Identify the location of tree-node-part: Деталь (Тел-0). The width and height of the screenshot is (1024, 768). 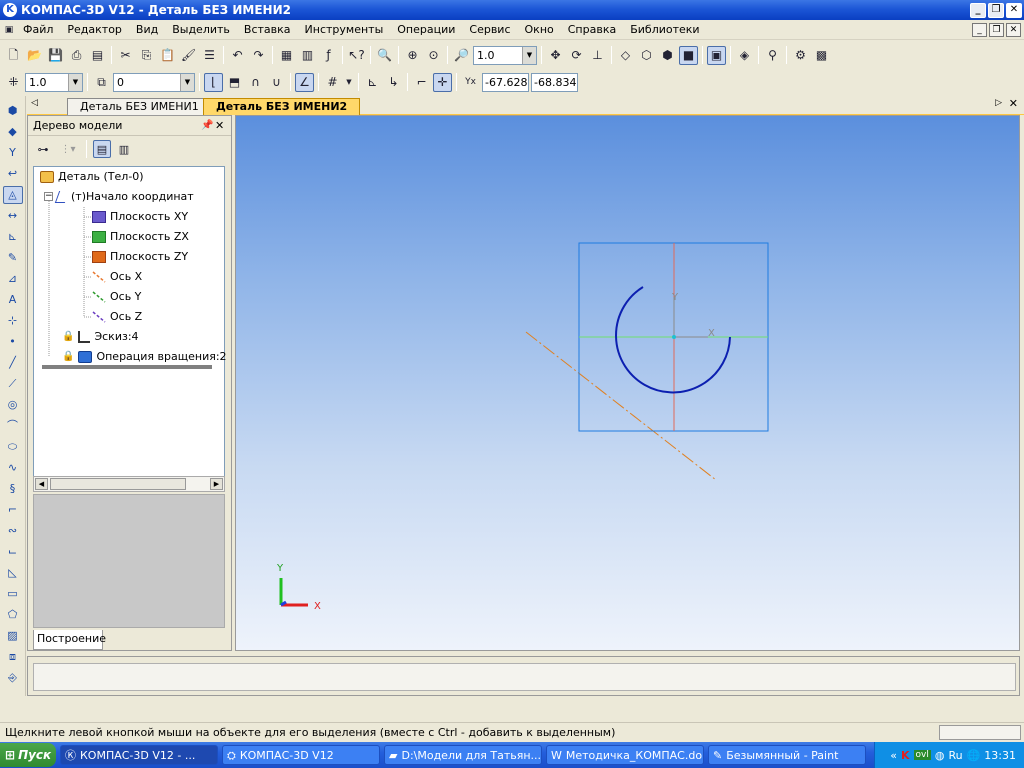
(92, 176).